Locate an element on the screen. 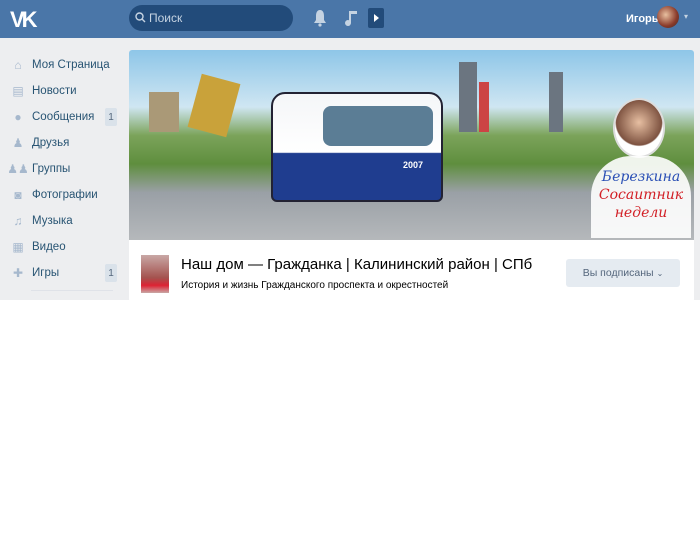 The height and width of the screenshot is (539, 700). sidebar-item-2: ● Сообщения 1 is located at coordinates (62, 117).